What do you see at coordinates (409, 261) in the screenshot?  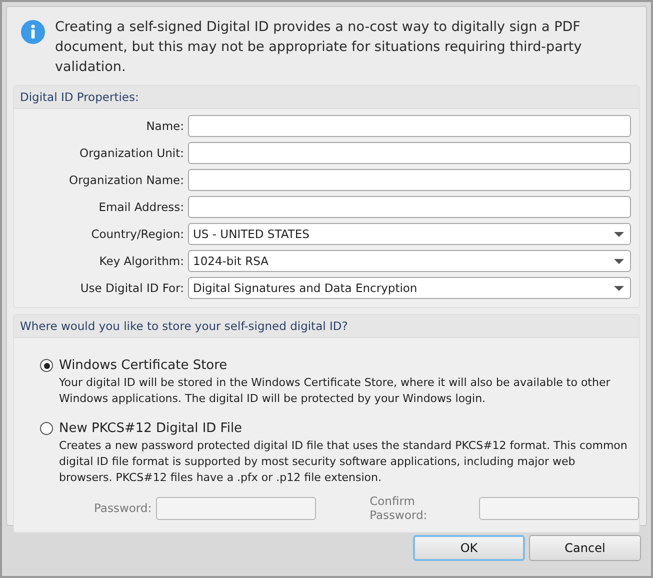 I see `dropdown: 1024-bit RSA` at bounding box center [409, 261].